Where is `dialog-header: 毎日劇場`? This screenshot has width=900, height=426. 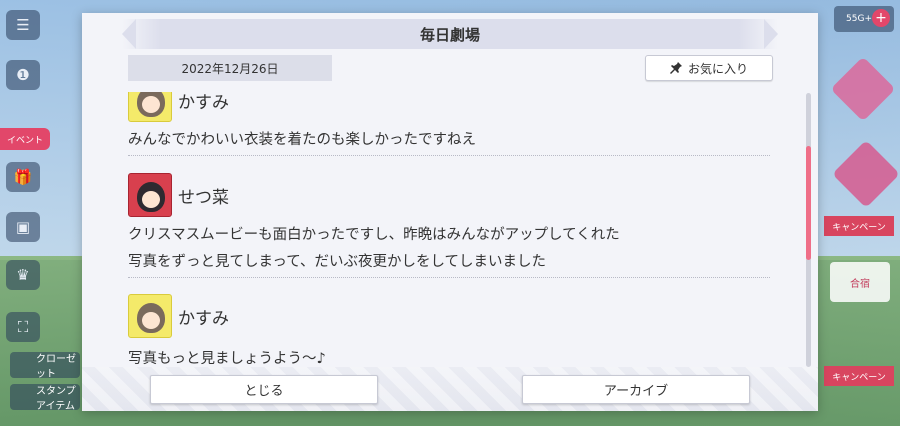
dialog-header: 毎日劇場 is located at coordinates (450, 34).